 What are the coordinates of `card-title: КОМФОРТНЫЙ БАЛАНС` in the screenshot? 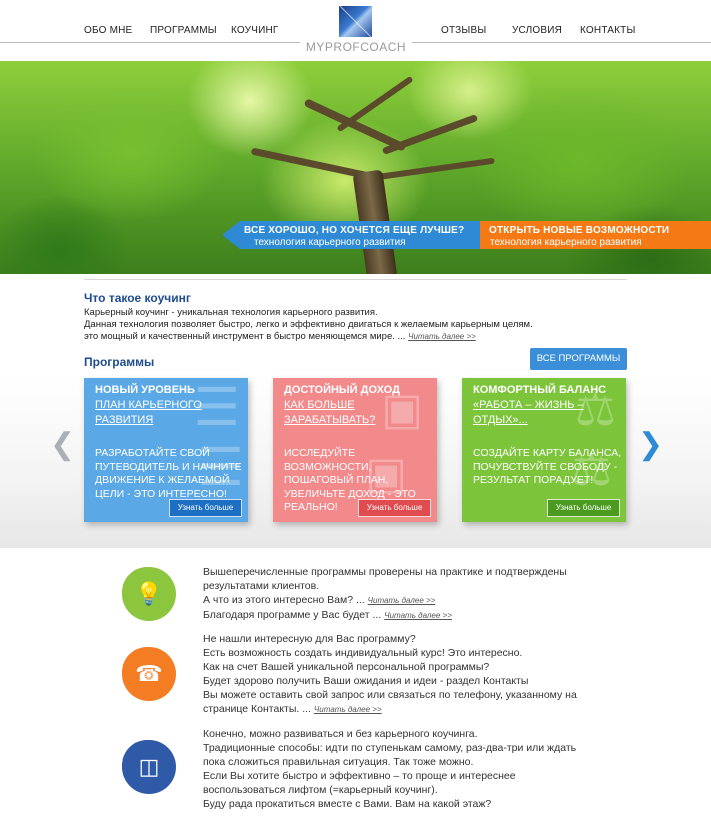 It's located at (540, 390).